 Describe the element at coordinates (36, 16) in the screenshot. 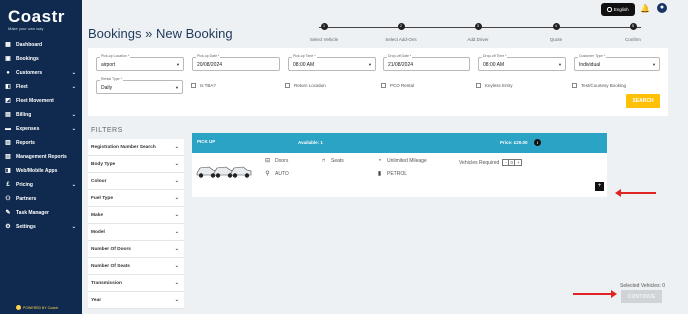

I see `logo-text: Coastr` at that location.